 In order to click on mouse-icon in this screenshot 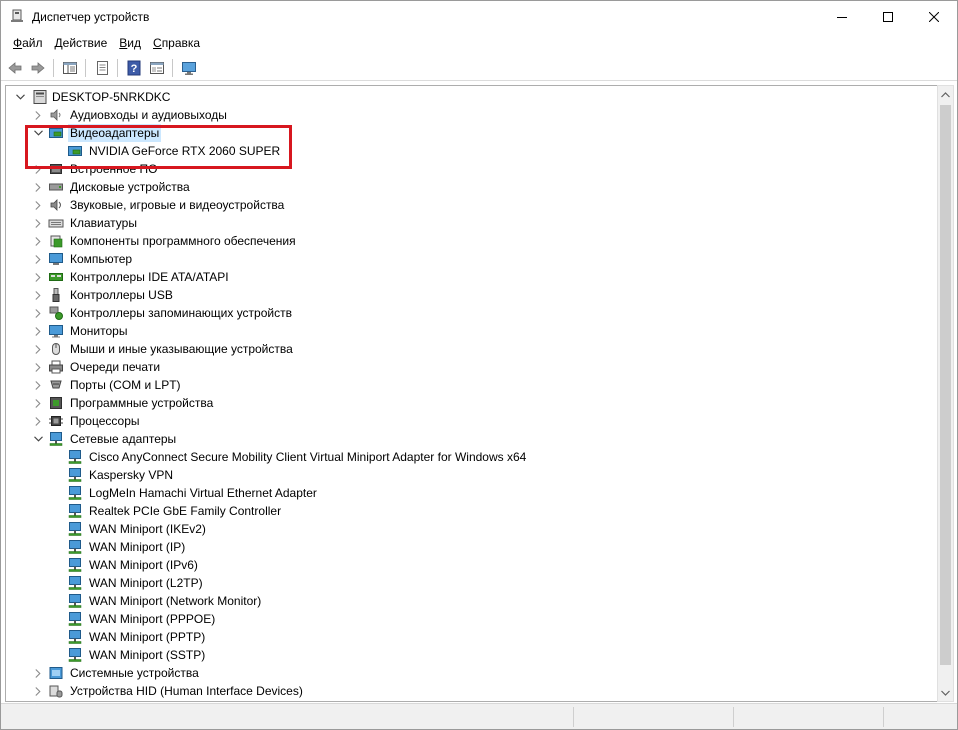, I will do `click(56, 349)`.